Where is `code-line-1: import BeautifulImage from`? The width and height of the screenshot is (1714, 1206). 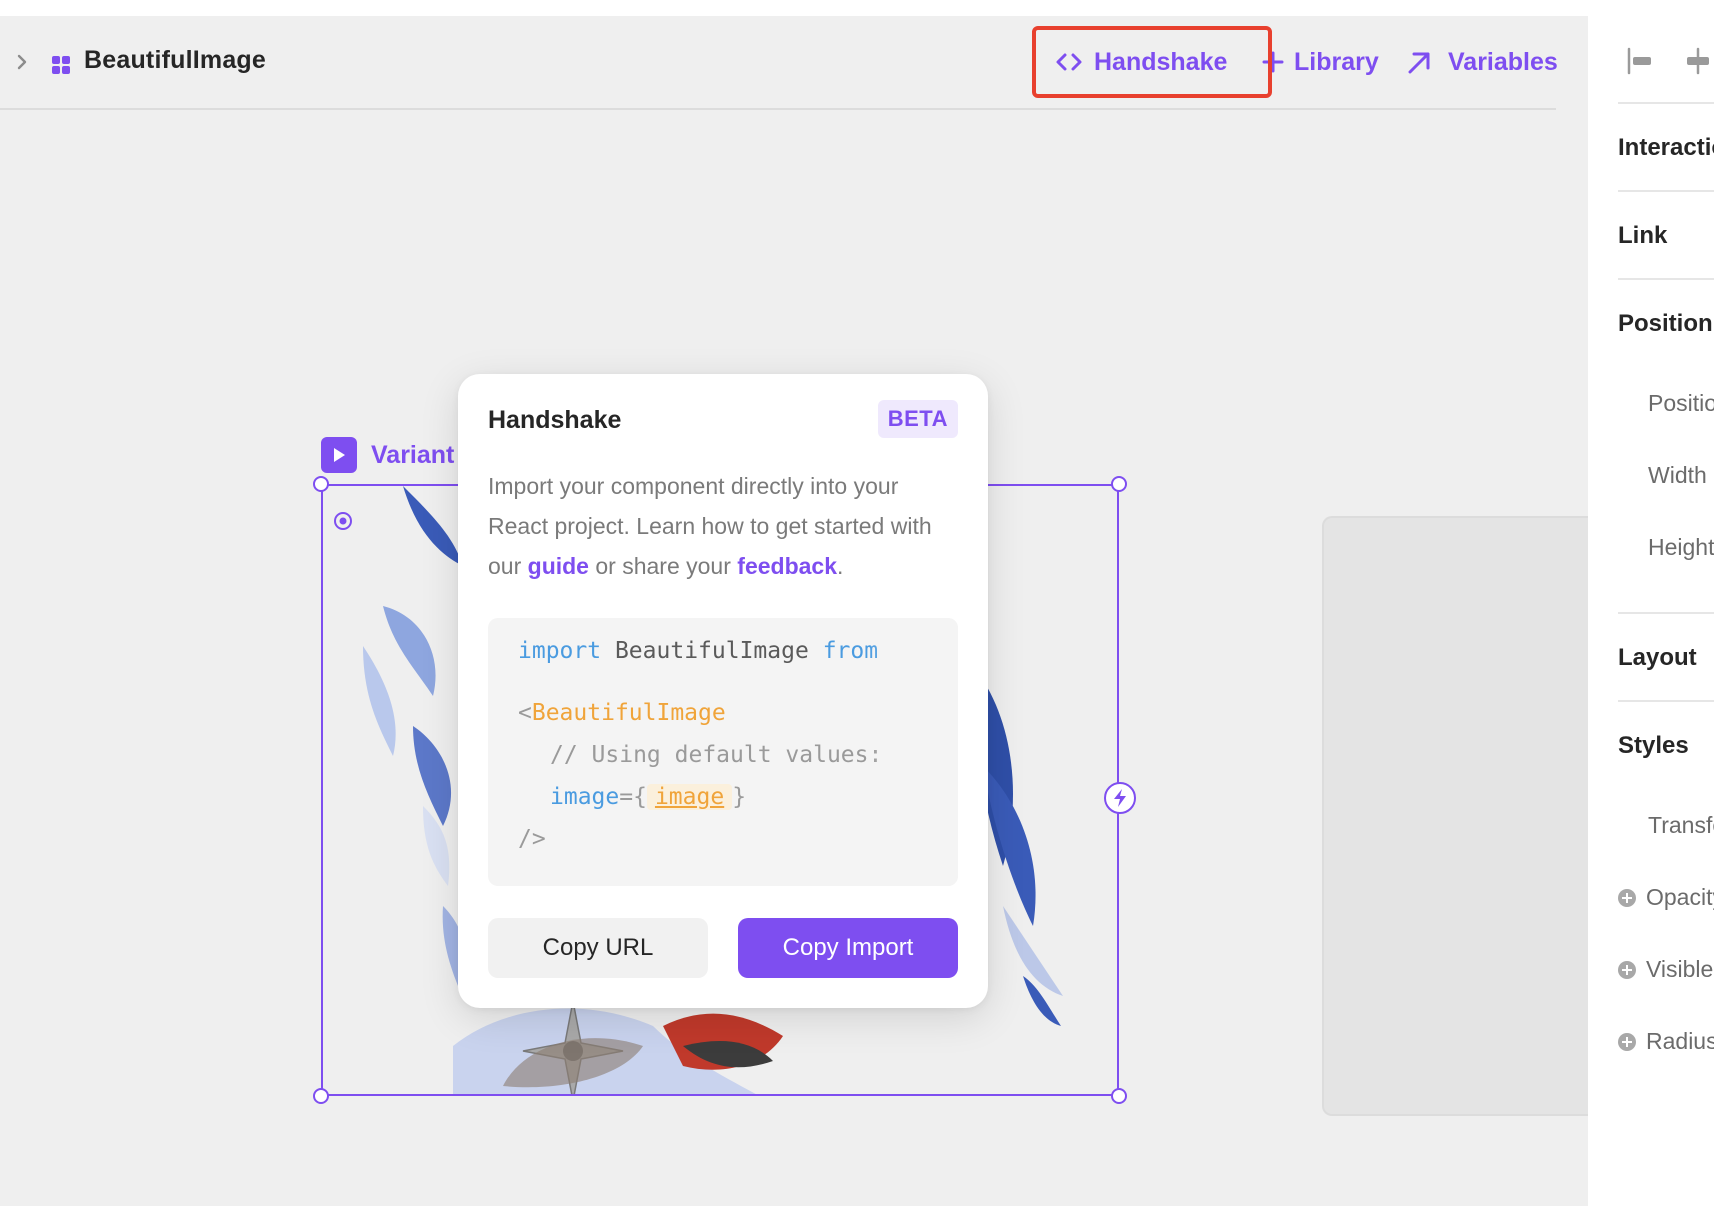
code-line-1: import BeautifulImage from is located at coordinates (698, 651).